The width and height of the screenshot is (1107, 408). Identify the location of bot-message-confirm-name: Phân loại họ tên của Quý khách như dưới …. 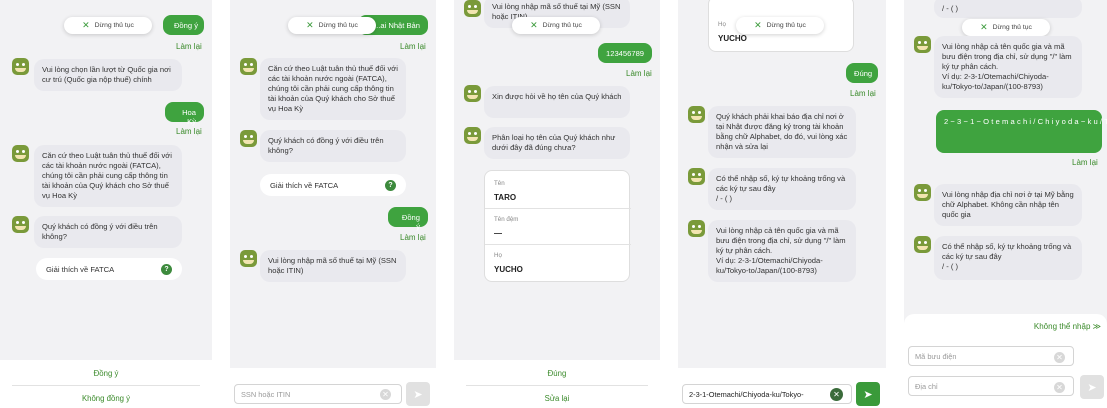
(557, 143).